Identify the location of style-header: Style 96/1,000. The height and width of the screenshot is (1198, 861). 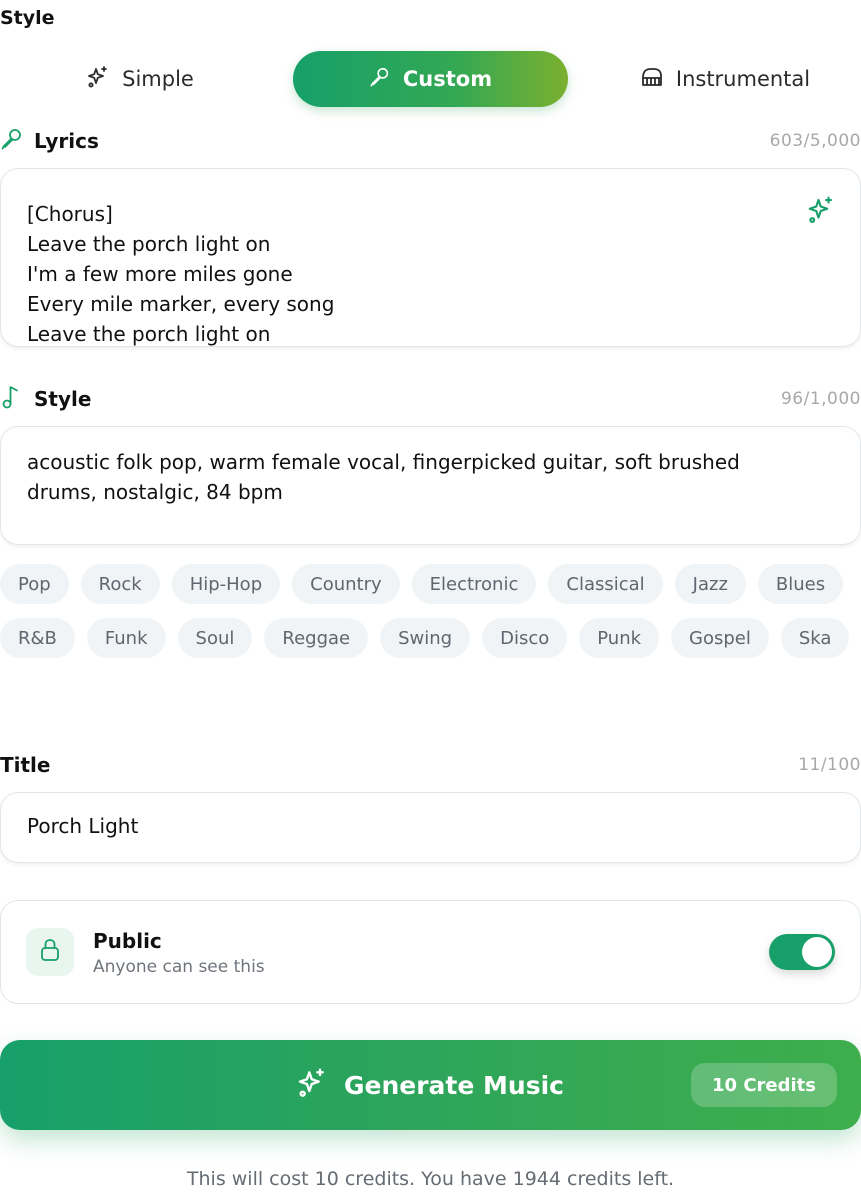
(430, 399).